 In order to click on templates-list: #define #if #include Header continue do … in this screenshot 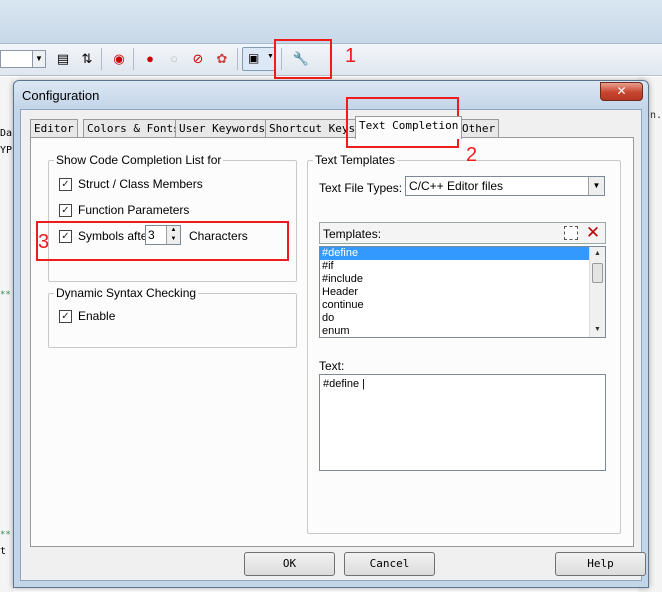, I will do `click(462, 292)`.